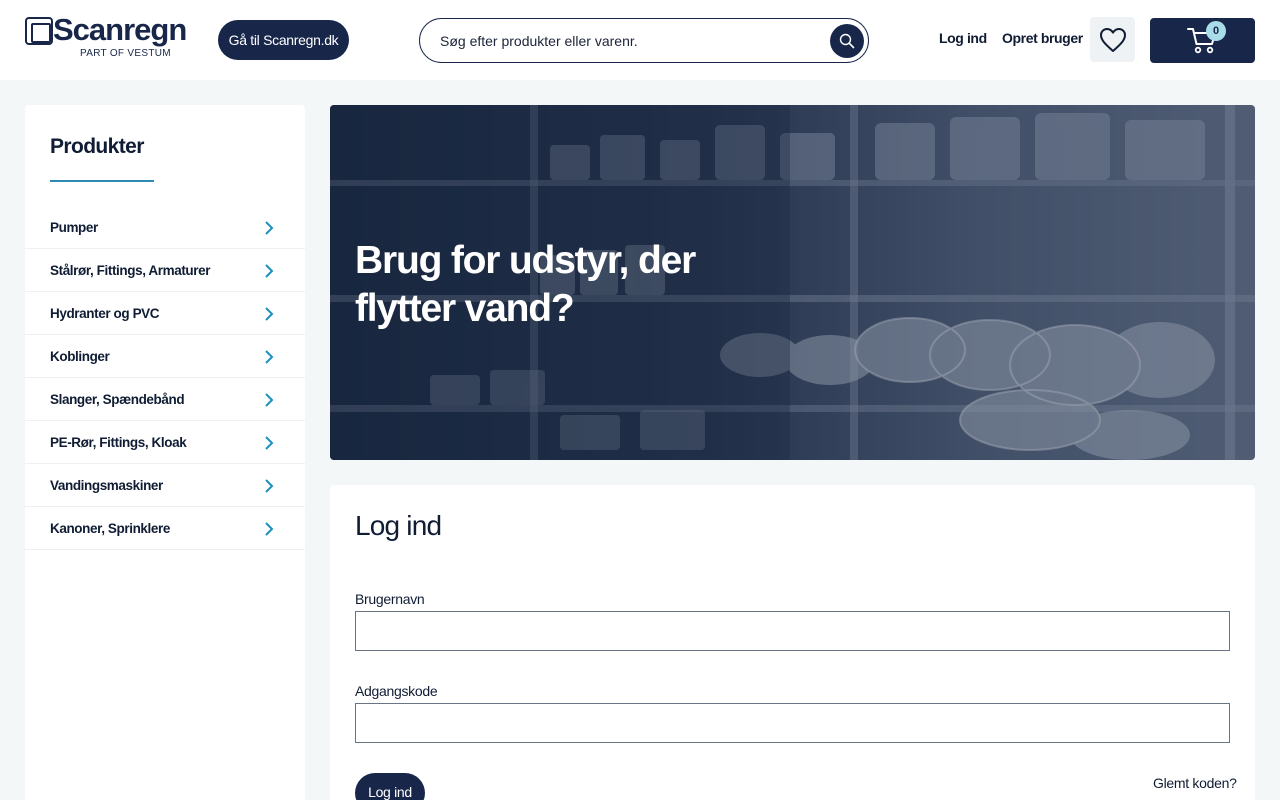  I want to click on goto-scanregn-button: Gå til Scanregn.dk, so click(283, 40).